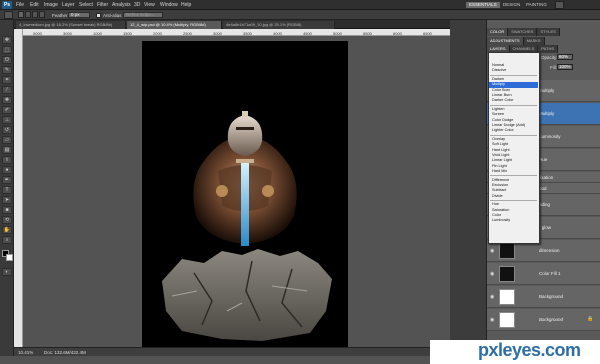 The width and height of the screenshot is (600, 364). I want to click on menu-edit: Edit, so click(34, 5).